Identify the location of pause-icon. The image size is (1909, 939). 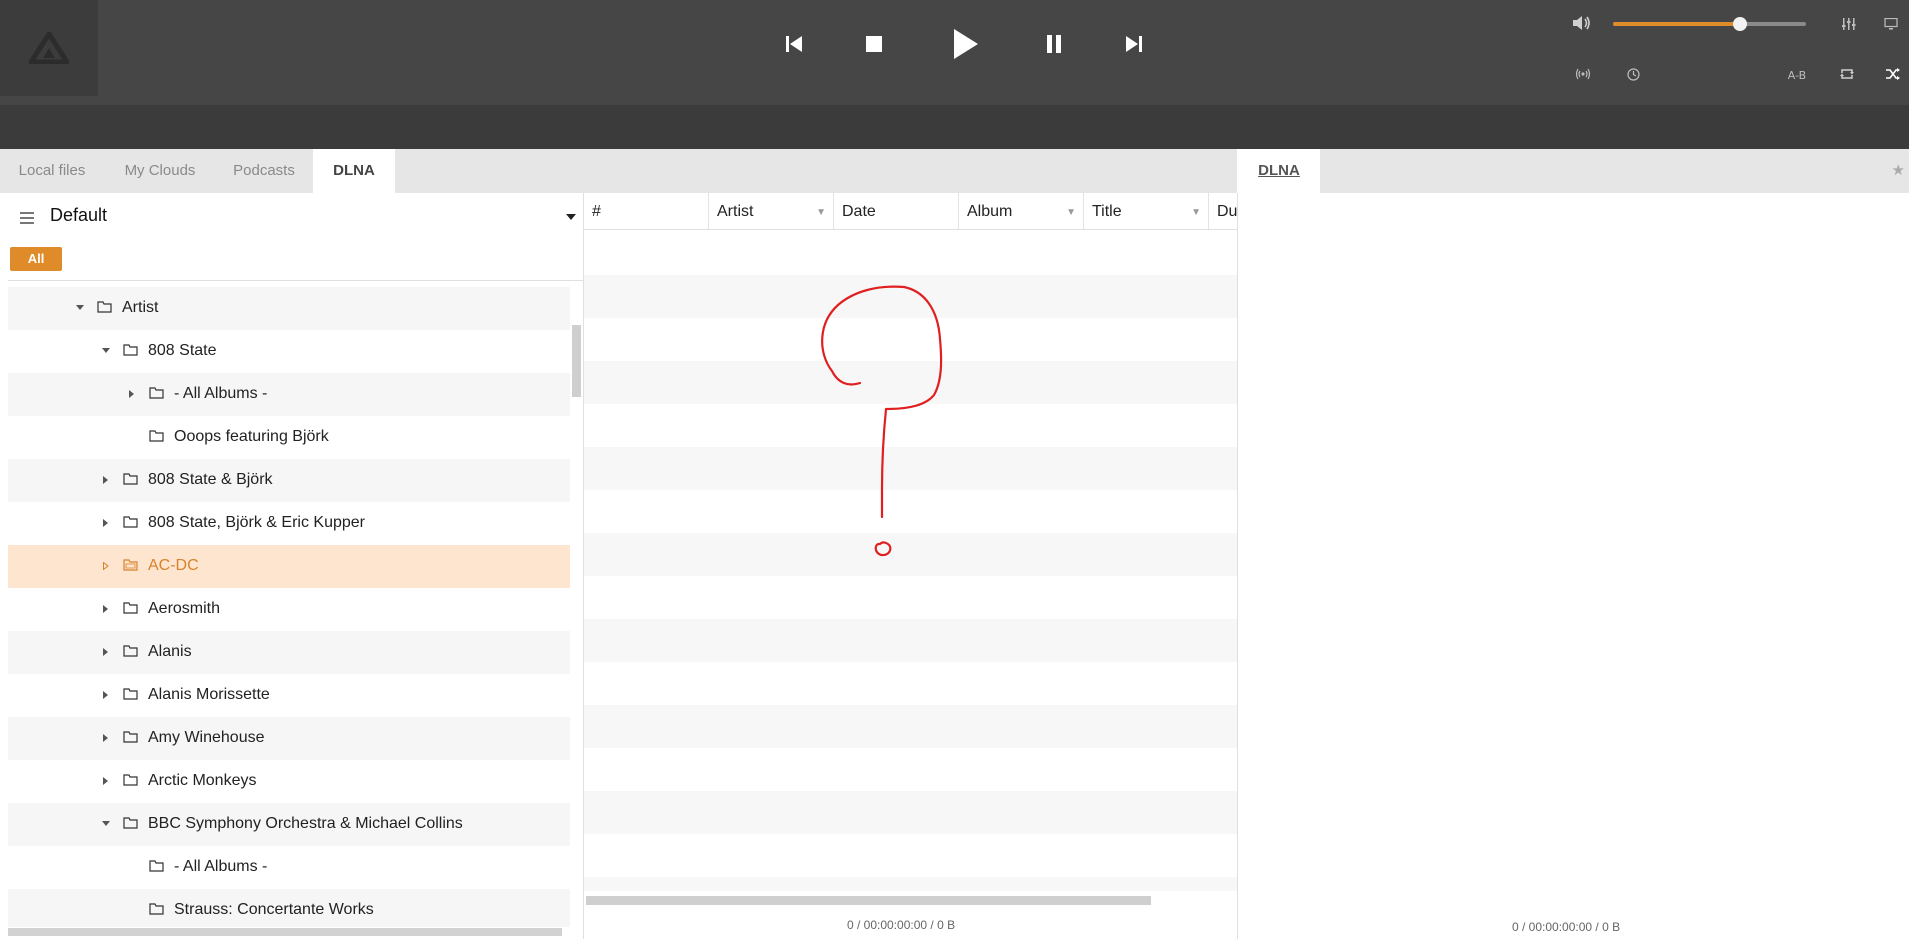
(1054, 44).